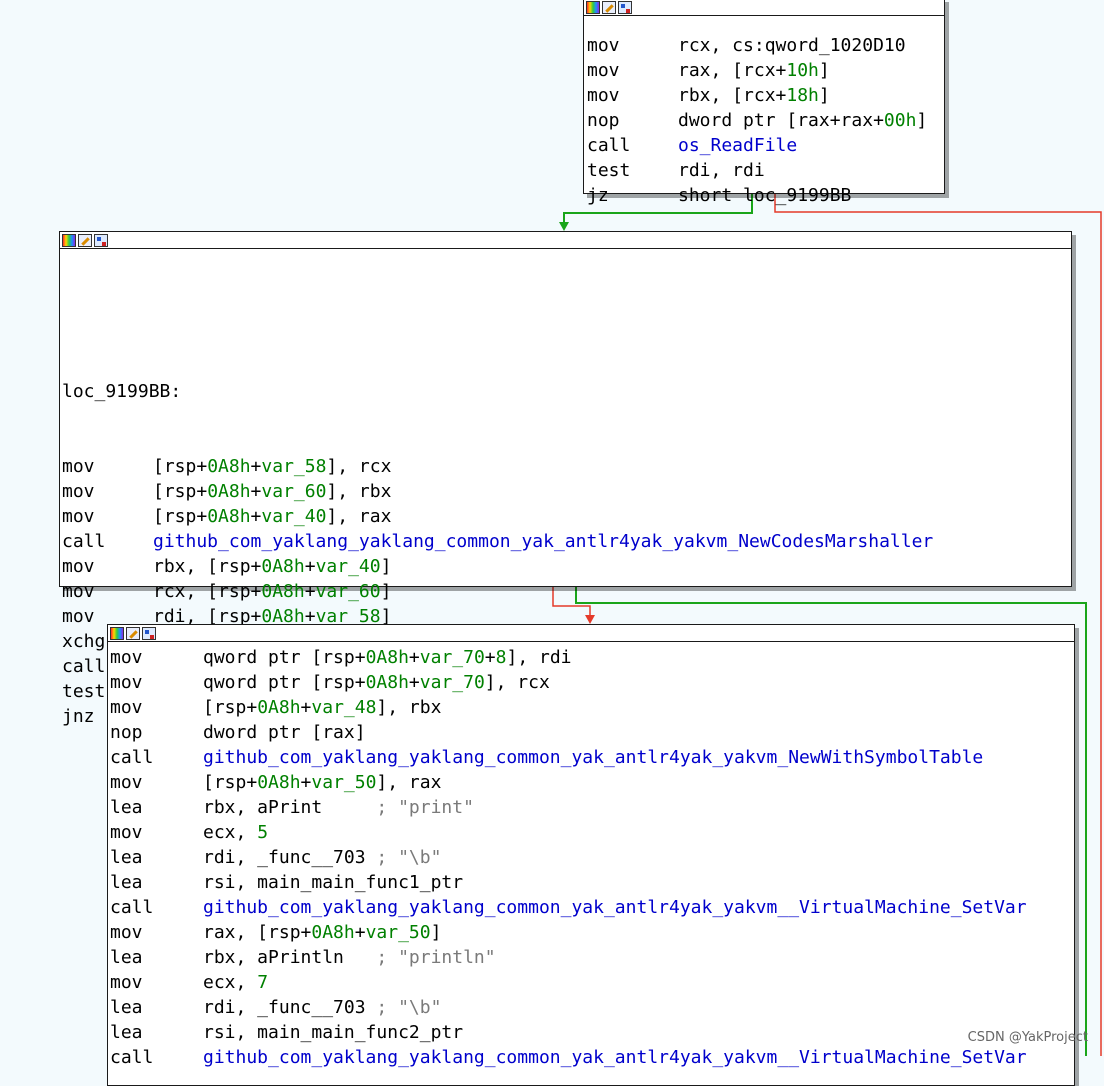 The width and height of the screenshot is (1104, 1086). Describe the element at coordinates (592, 932) in the screenshot. I see `instruction-line: mov rax, [rsp+0A8h+var_50]` at that location.